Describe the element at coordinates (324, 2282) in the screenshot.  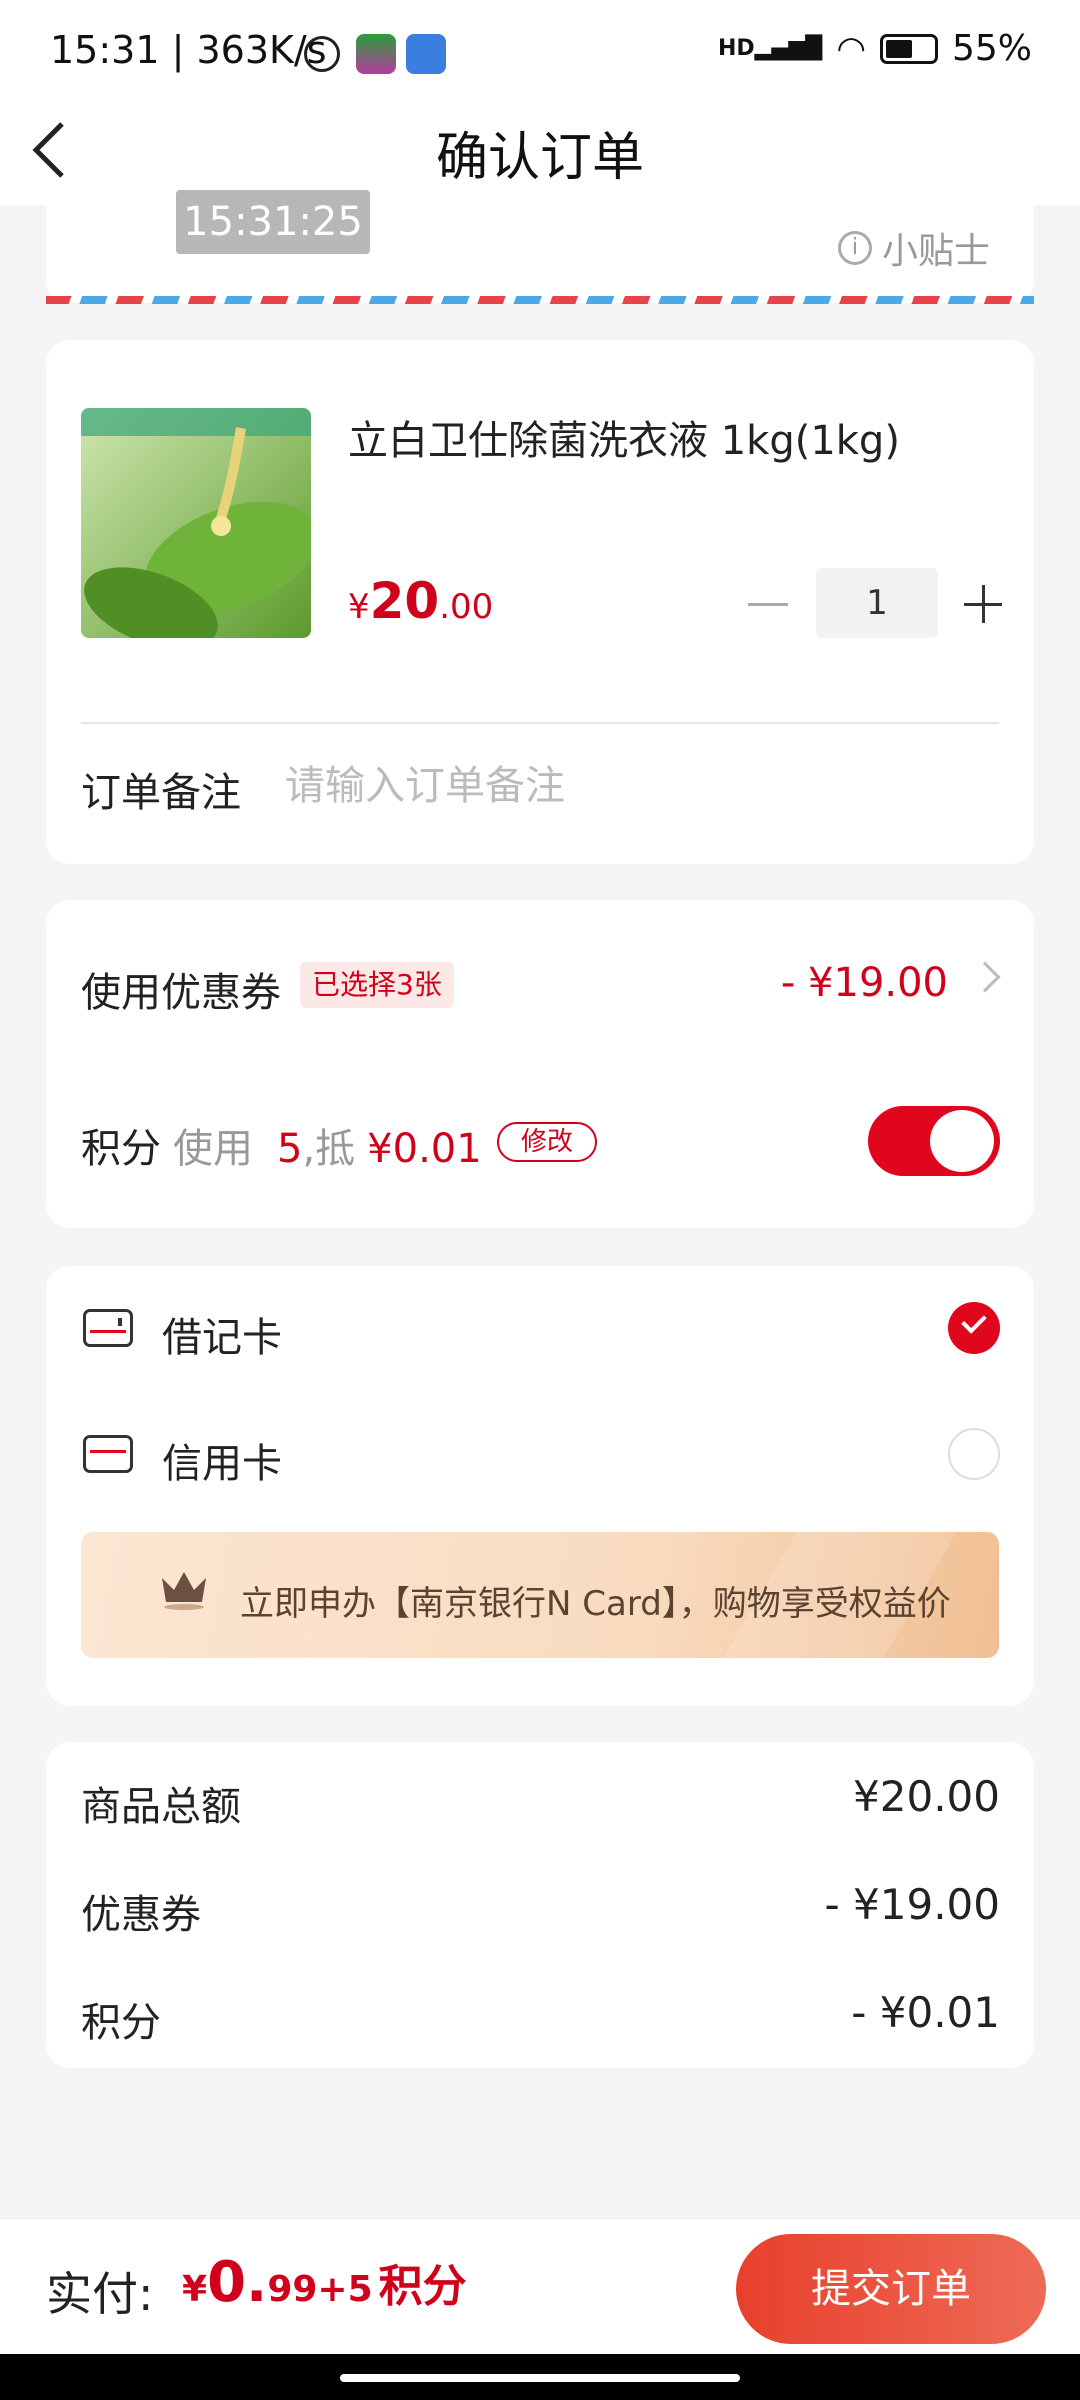
I see `actual-pay-amount: ¥ 0. 99 +5 积分` at that location.